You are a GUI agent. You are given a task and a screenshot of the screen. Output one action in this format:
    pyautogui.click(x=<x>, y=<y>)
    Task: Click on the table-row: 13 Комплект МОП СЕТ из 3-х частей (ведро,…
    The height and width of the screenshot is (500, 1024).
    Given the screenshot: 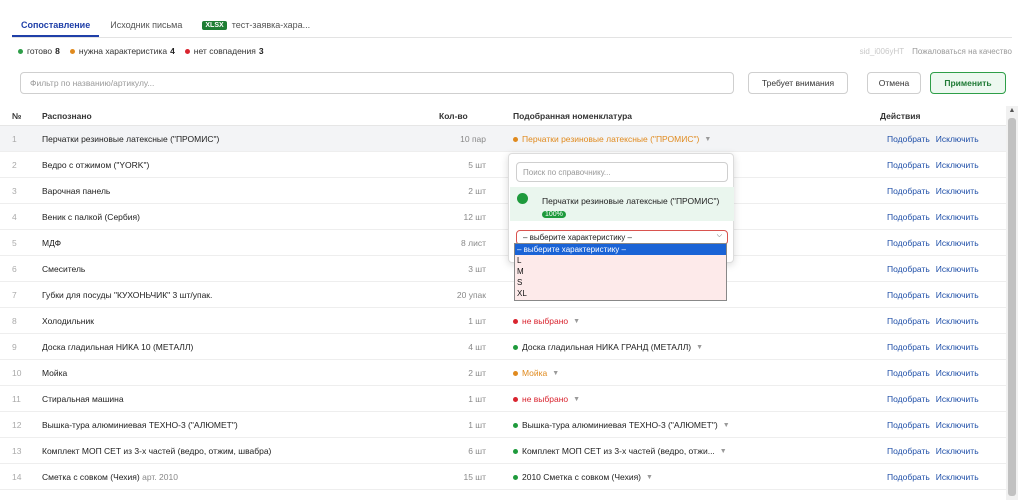 What is the action you would take?
    pyautogui.click(x=503, y=451)
    